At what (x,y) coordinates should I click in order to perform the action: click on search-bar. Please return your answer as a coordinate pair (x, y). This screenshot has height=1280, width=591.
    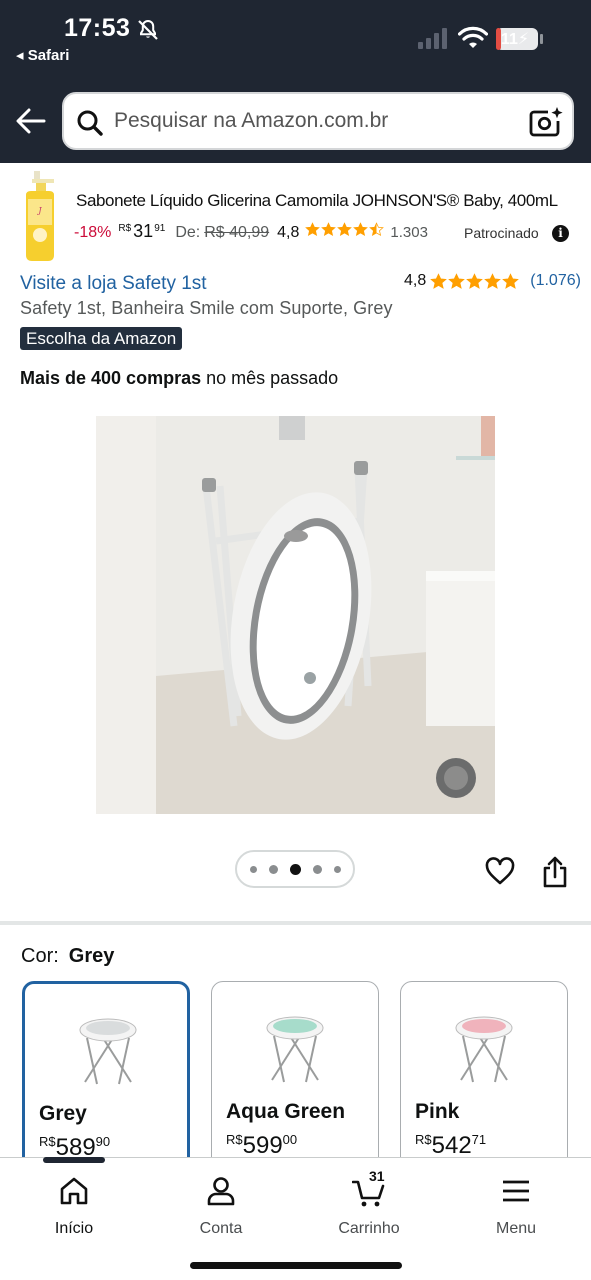
    Looking at the image, I should click on (318, 121).